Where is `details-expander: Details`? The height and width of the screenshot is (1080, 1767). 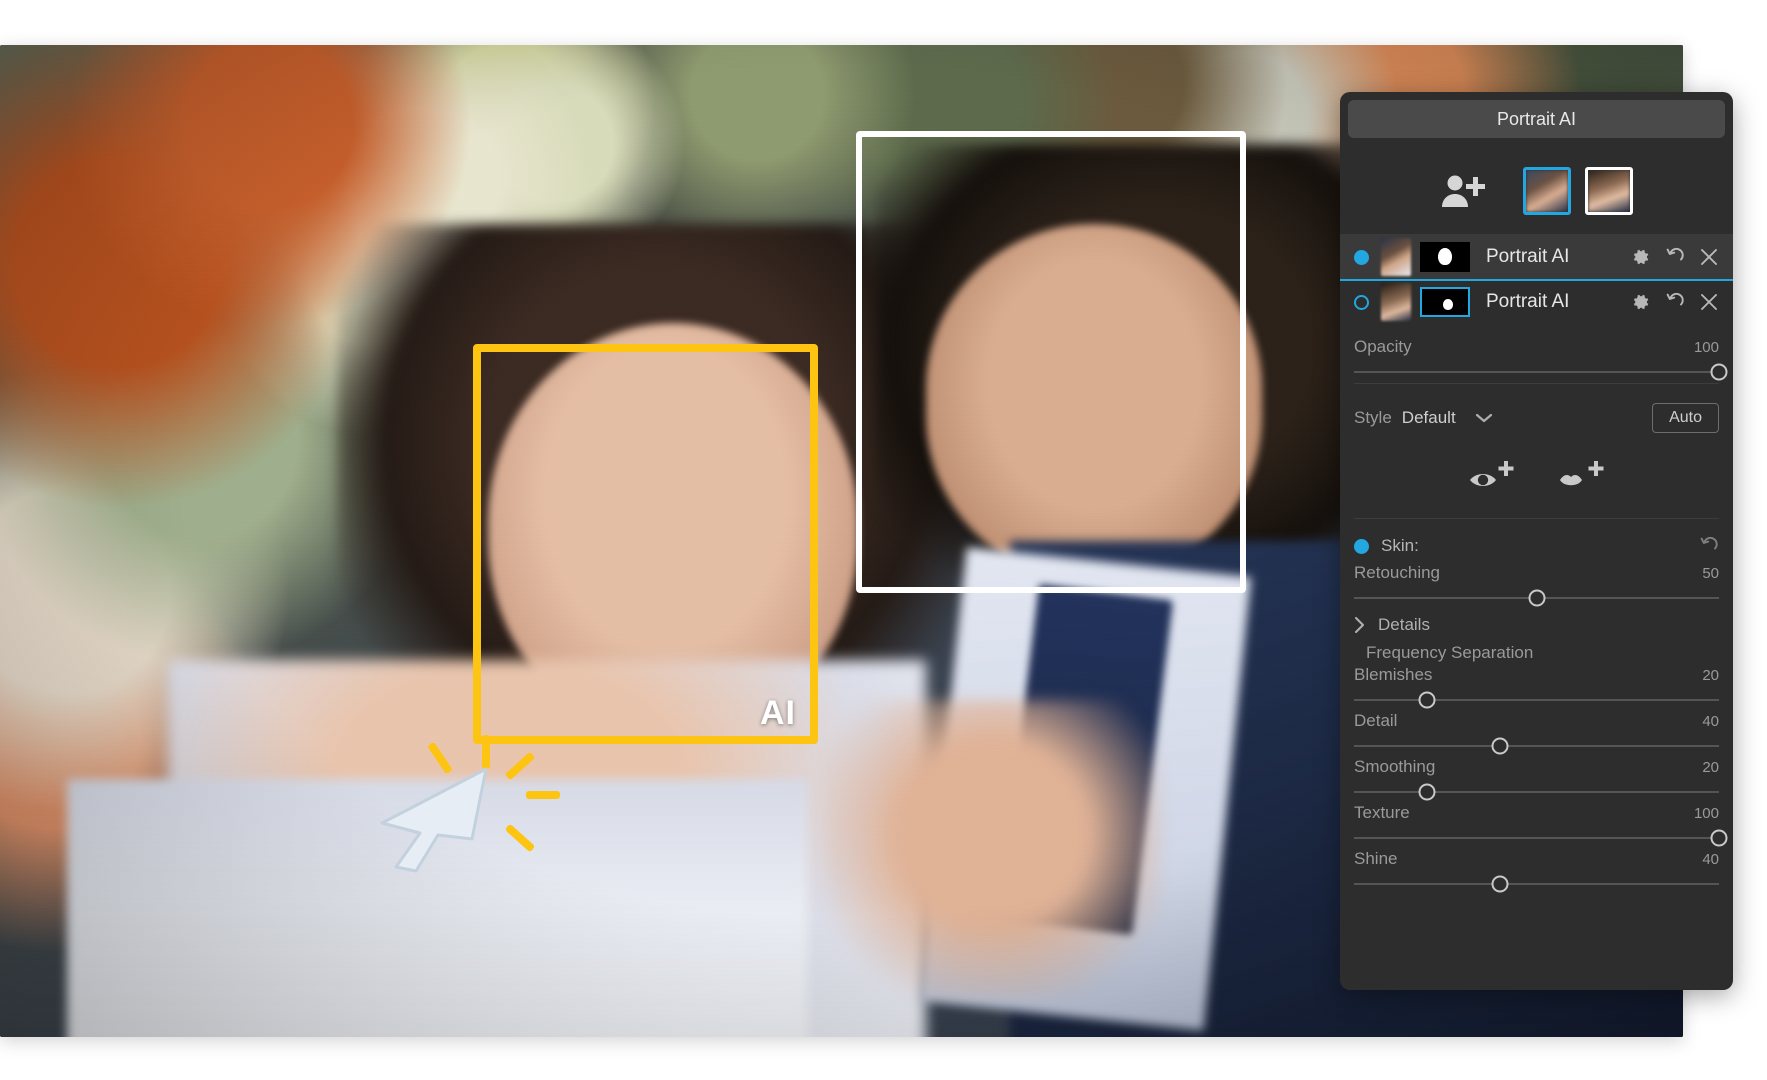 details-expander: Details is located at coordinates (1536, 622).